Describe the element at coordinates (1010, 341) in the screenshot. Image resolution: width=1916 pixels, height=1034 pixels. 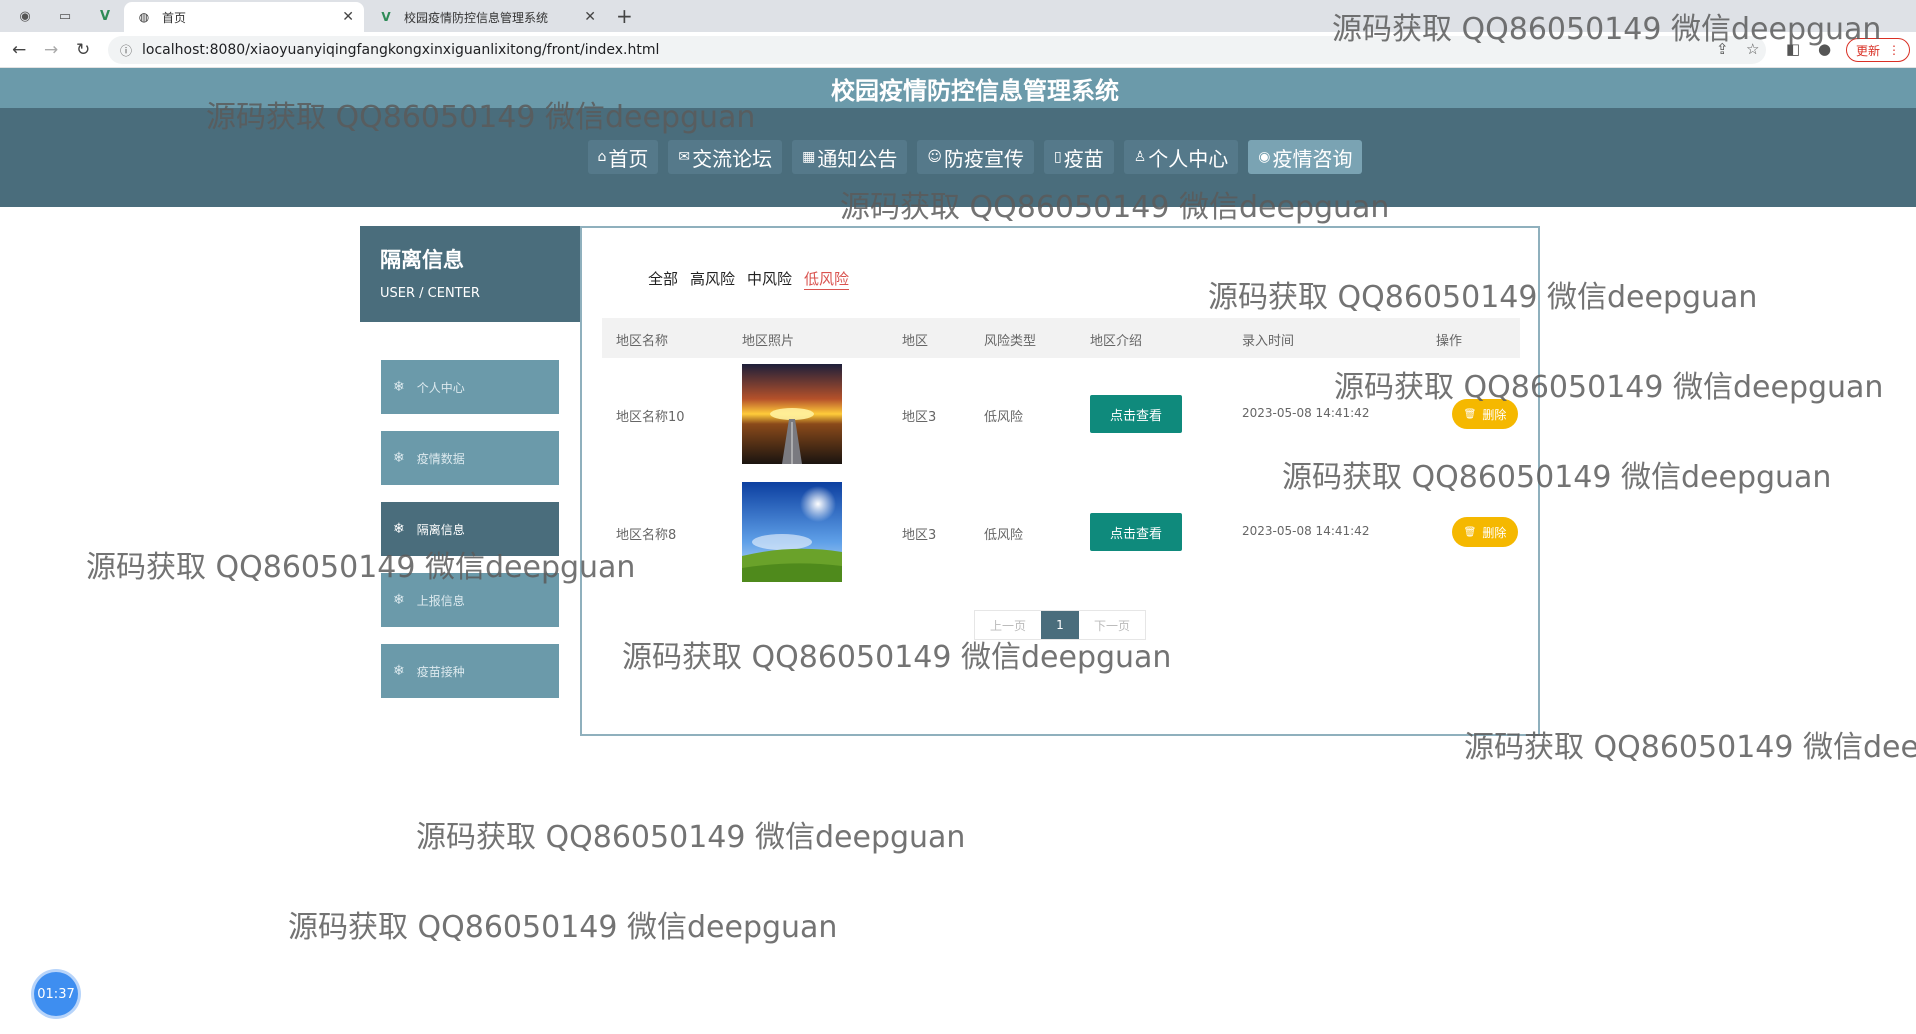
I see `column-header: 风险类型` at that location.